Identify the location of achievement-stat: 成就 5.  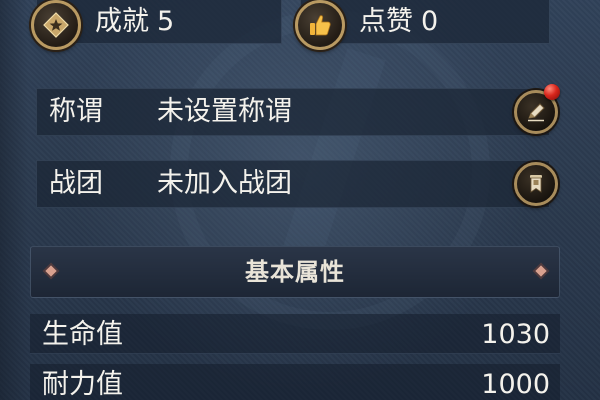
(156, 25).